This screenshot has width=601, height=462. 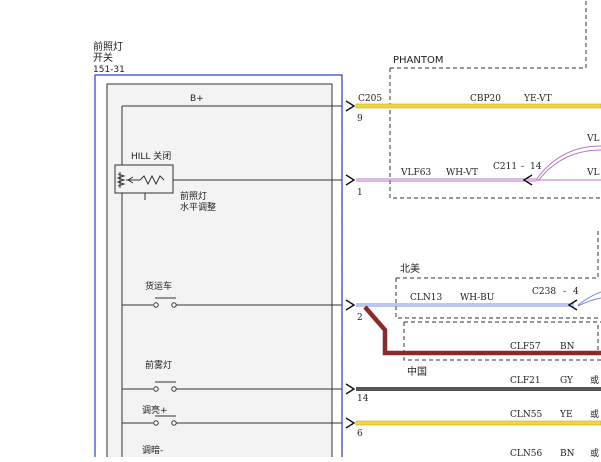 What do you see at coordinates (478, 389) in the screenshot?
I see `wire-clf21` at bounding box center [478, 389].